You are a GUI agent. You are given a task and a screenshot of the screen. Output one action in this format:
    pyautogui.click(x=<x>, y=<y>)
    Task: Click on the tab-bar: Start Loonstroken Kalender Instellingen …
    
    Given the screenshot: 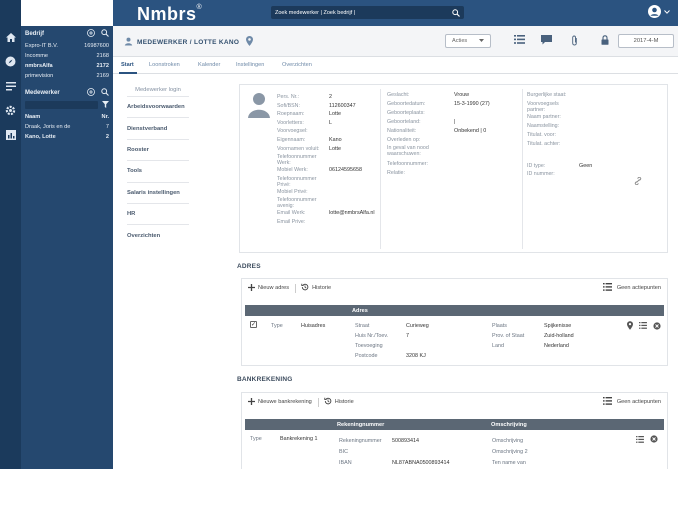 What is the action you would take?
    pyautogui.click(x=395, y=65)
    